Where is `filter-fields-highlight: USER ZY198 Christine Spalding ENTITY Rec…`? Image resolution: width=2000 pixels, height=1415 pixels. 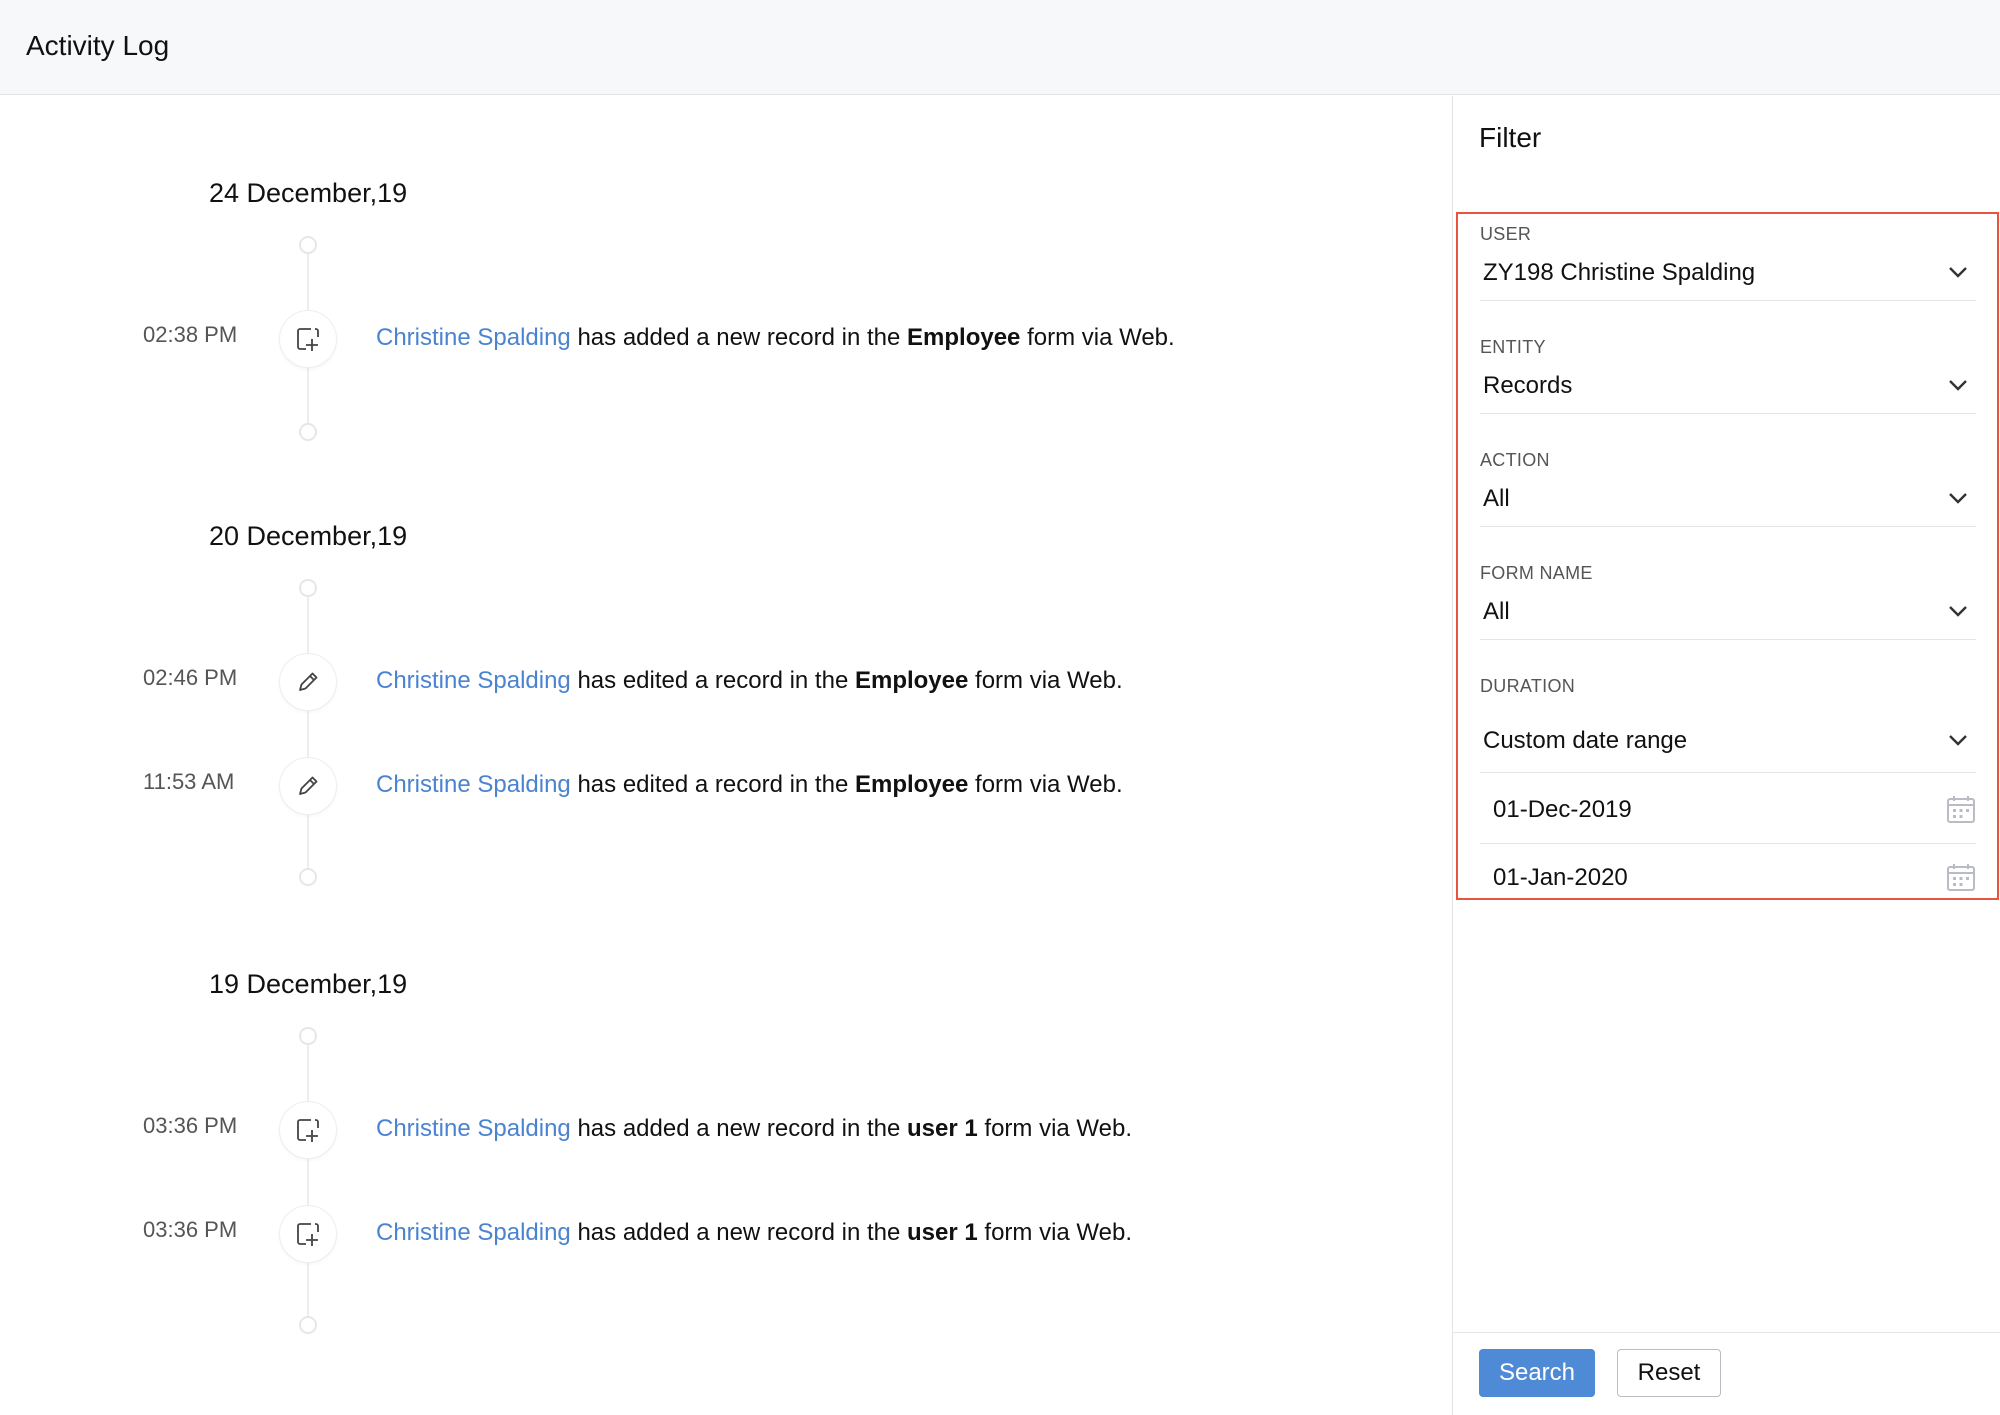 filter-fields-highlight: USER ZY198 Christine Spalding ENTITY Rec… is located at coordinates (1727, 556).